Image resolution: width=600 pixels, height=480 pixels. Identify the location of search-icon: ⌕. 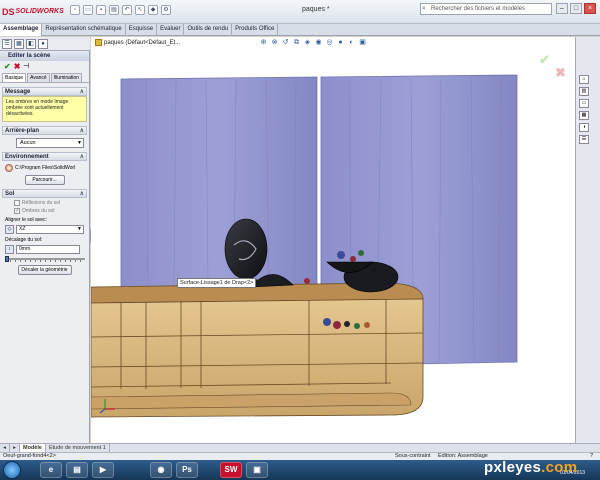
(424, 8).